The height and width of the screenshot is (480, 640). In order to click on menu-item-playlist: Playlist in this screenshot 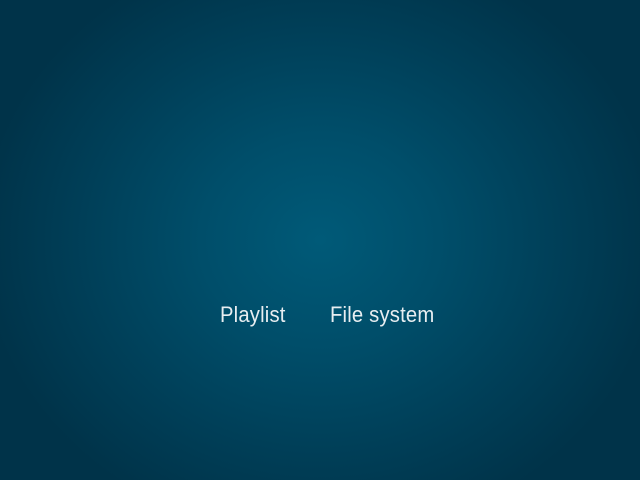, I will do `click(253, 315)`.